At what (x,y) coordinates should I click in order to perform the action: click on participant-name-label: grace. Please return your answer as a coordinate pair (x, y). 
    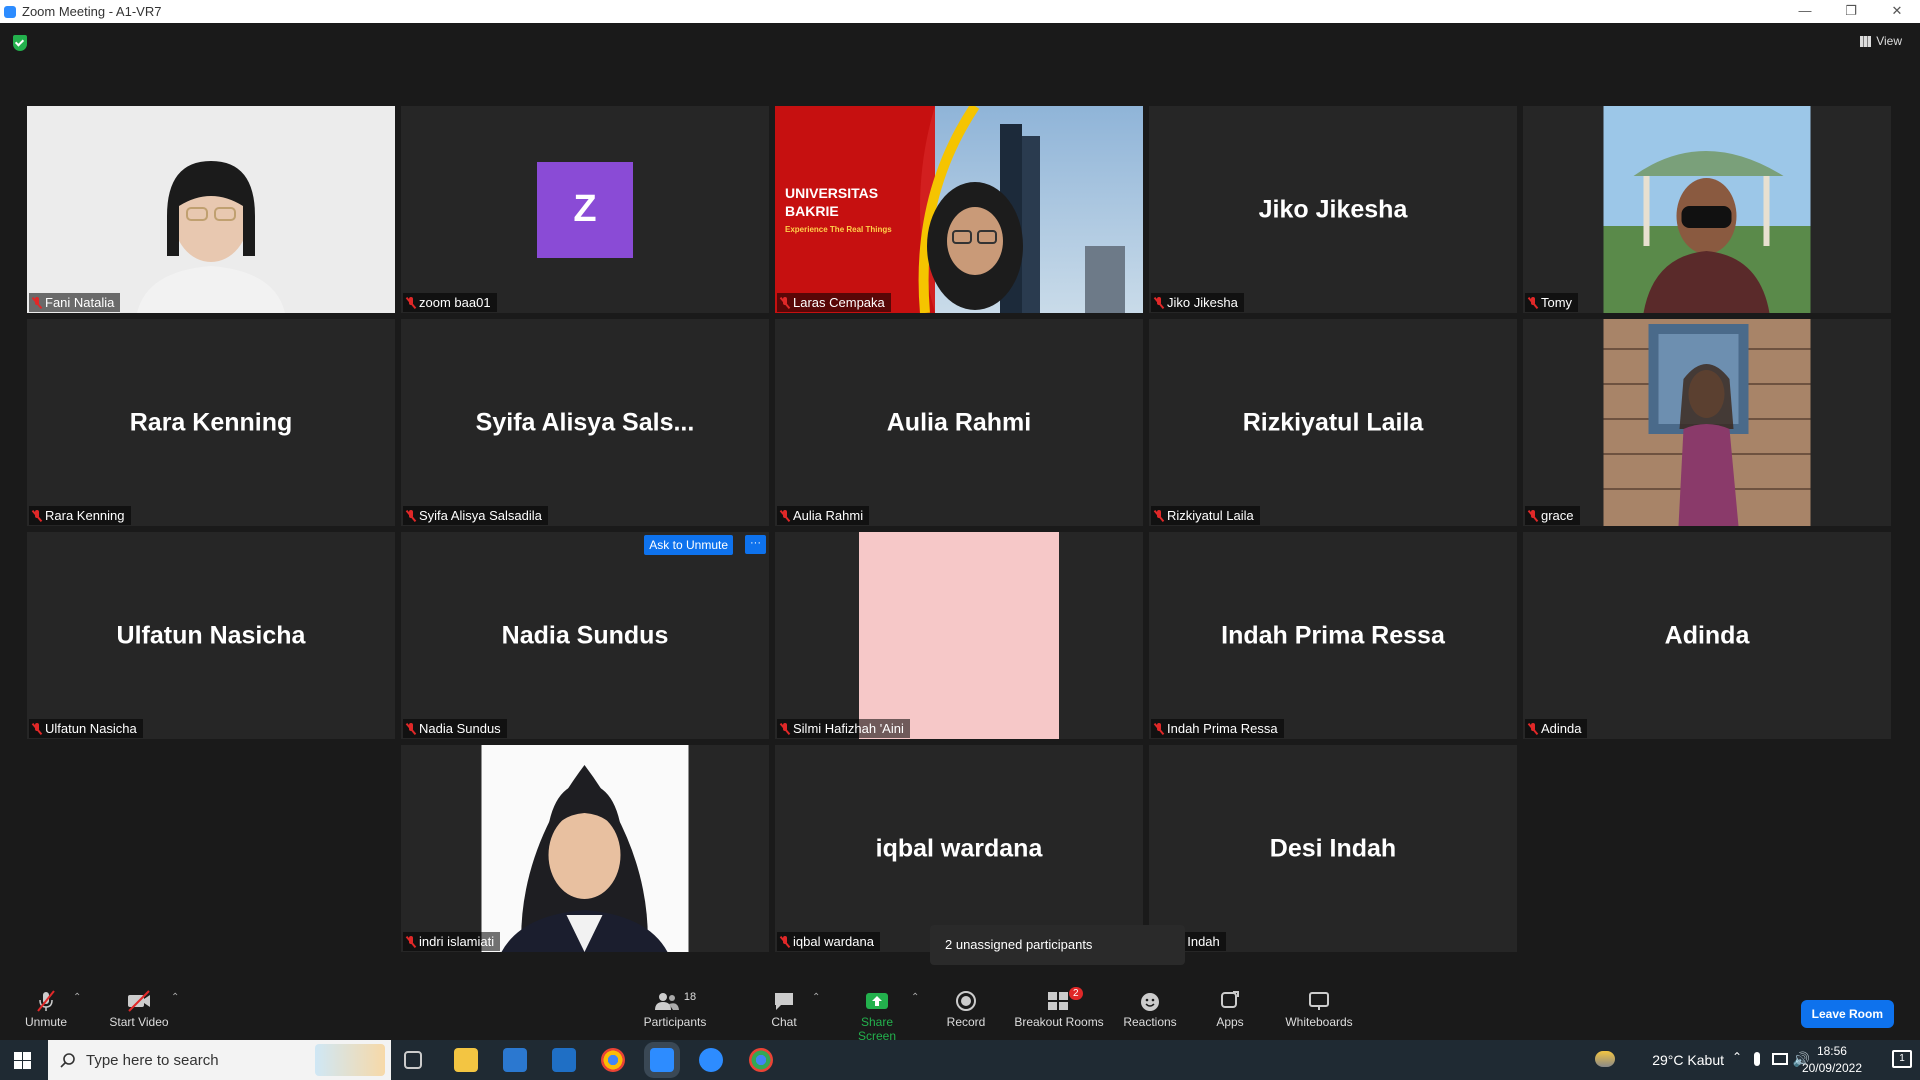
    Looking at the image, I should click on (1552, 515).